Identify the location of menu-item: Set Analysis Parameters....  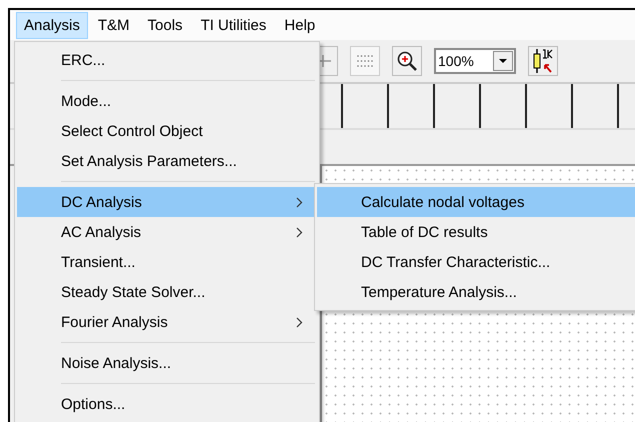
(167, 161).